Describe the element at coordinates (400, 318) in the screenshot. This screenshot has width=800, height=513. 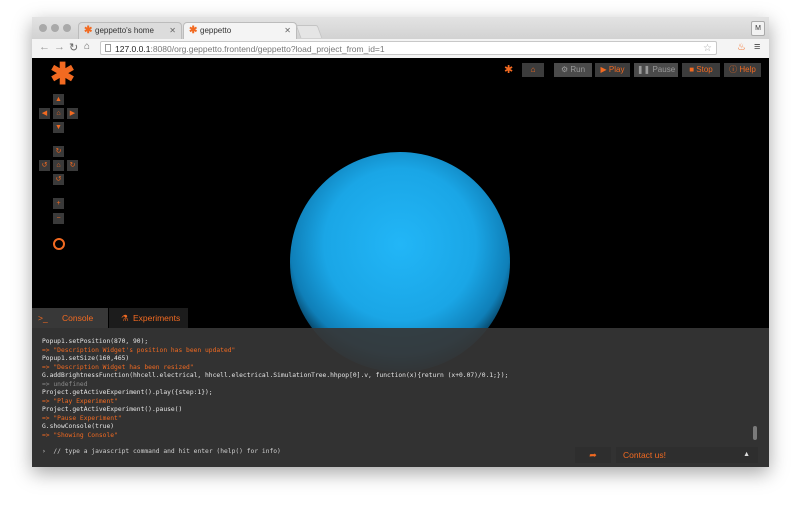
I see `console-tabs: >_ Console ⚗ Experiments` at that location.